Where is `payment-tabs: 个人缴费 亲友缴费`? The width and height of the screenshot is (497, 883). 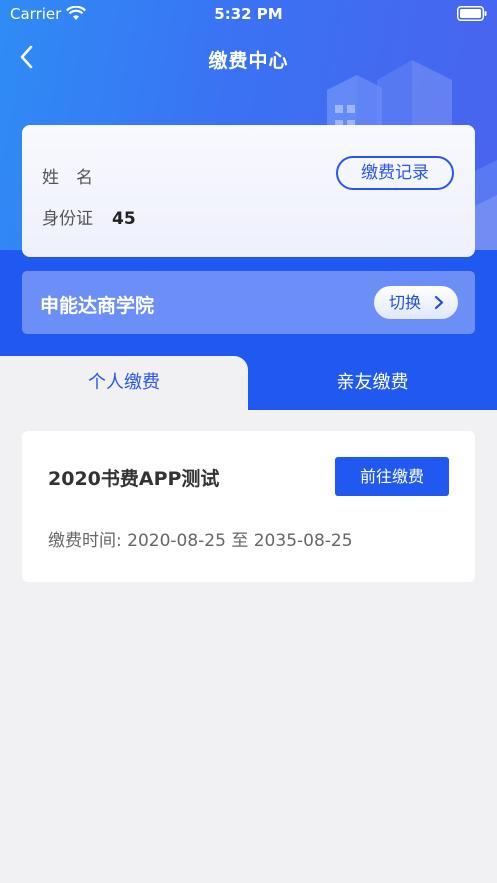
payment-tabs: 个人缴费 亲友缴费 is located at coordinates (248, 384).